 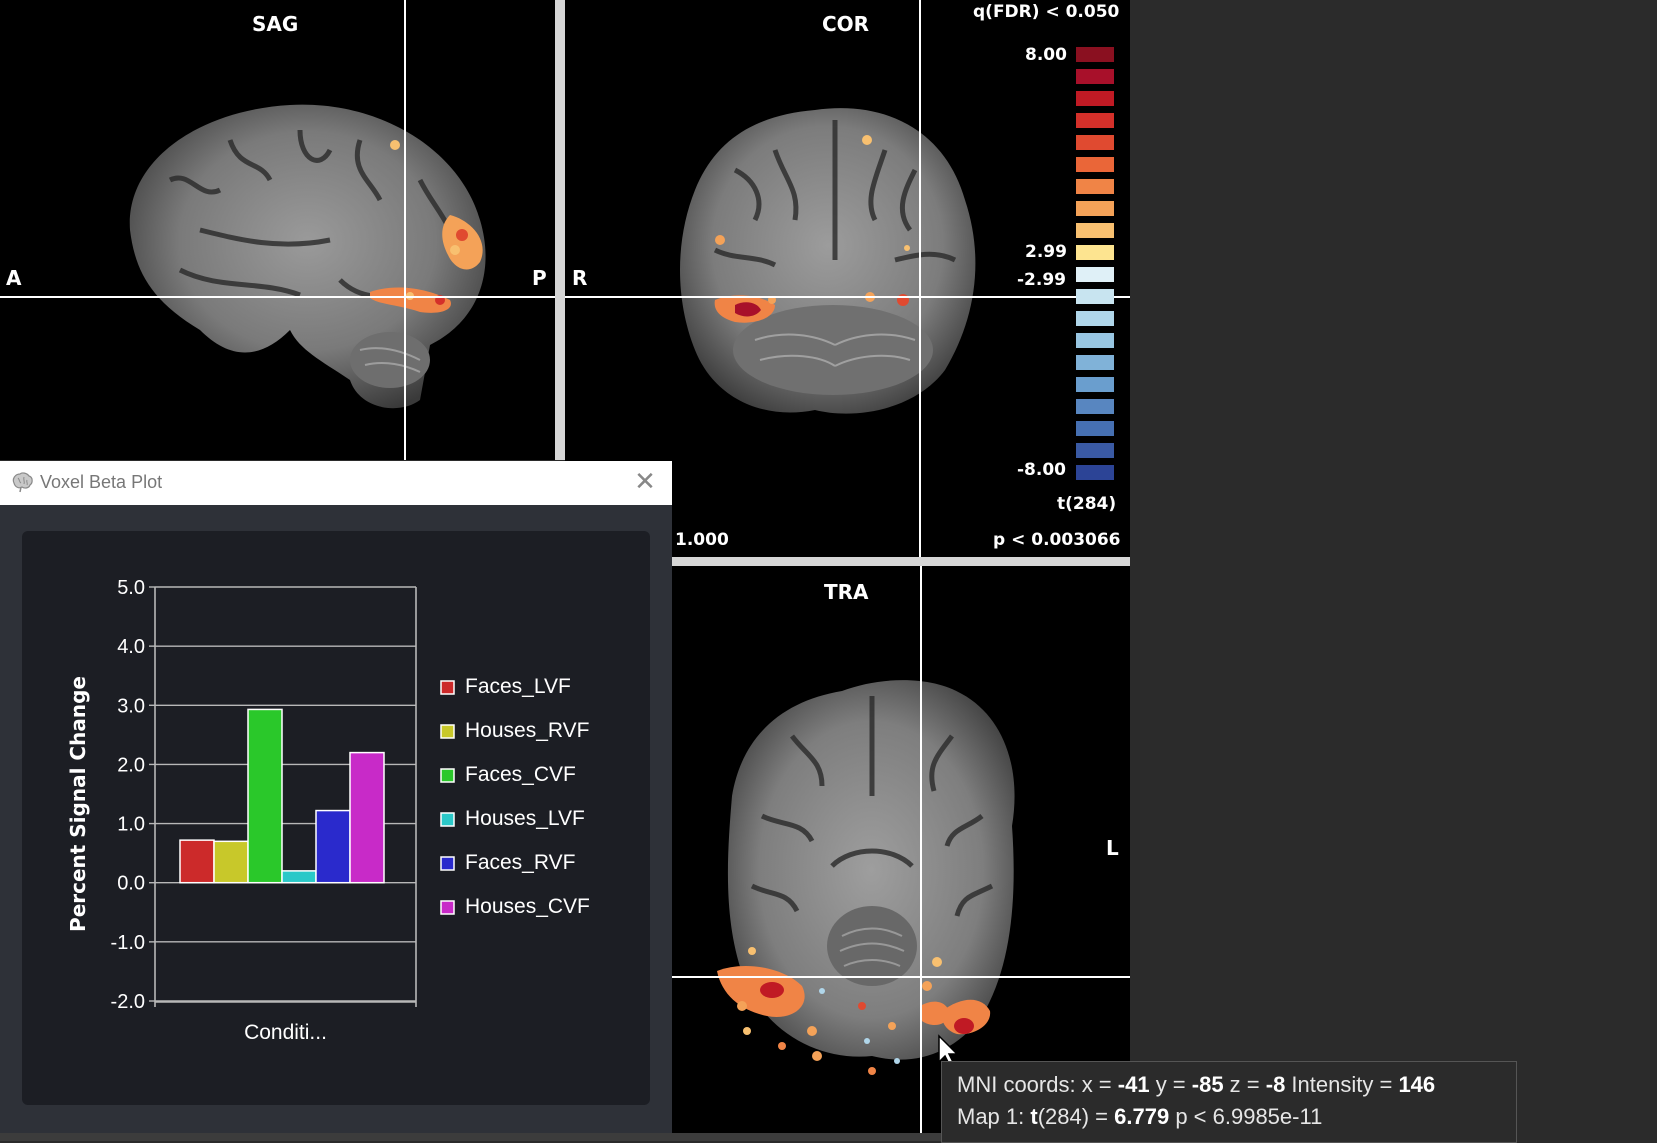 What do you see at coordinates (128, 943) in the screenshot?
I see `y-tick-label: -1.0` at bounding box center [128, 943].